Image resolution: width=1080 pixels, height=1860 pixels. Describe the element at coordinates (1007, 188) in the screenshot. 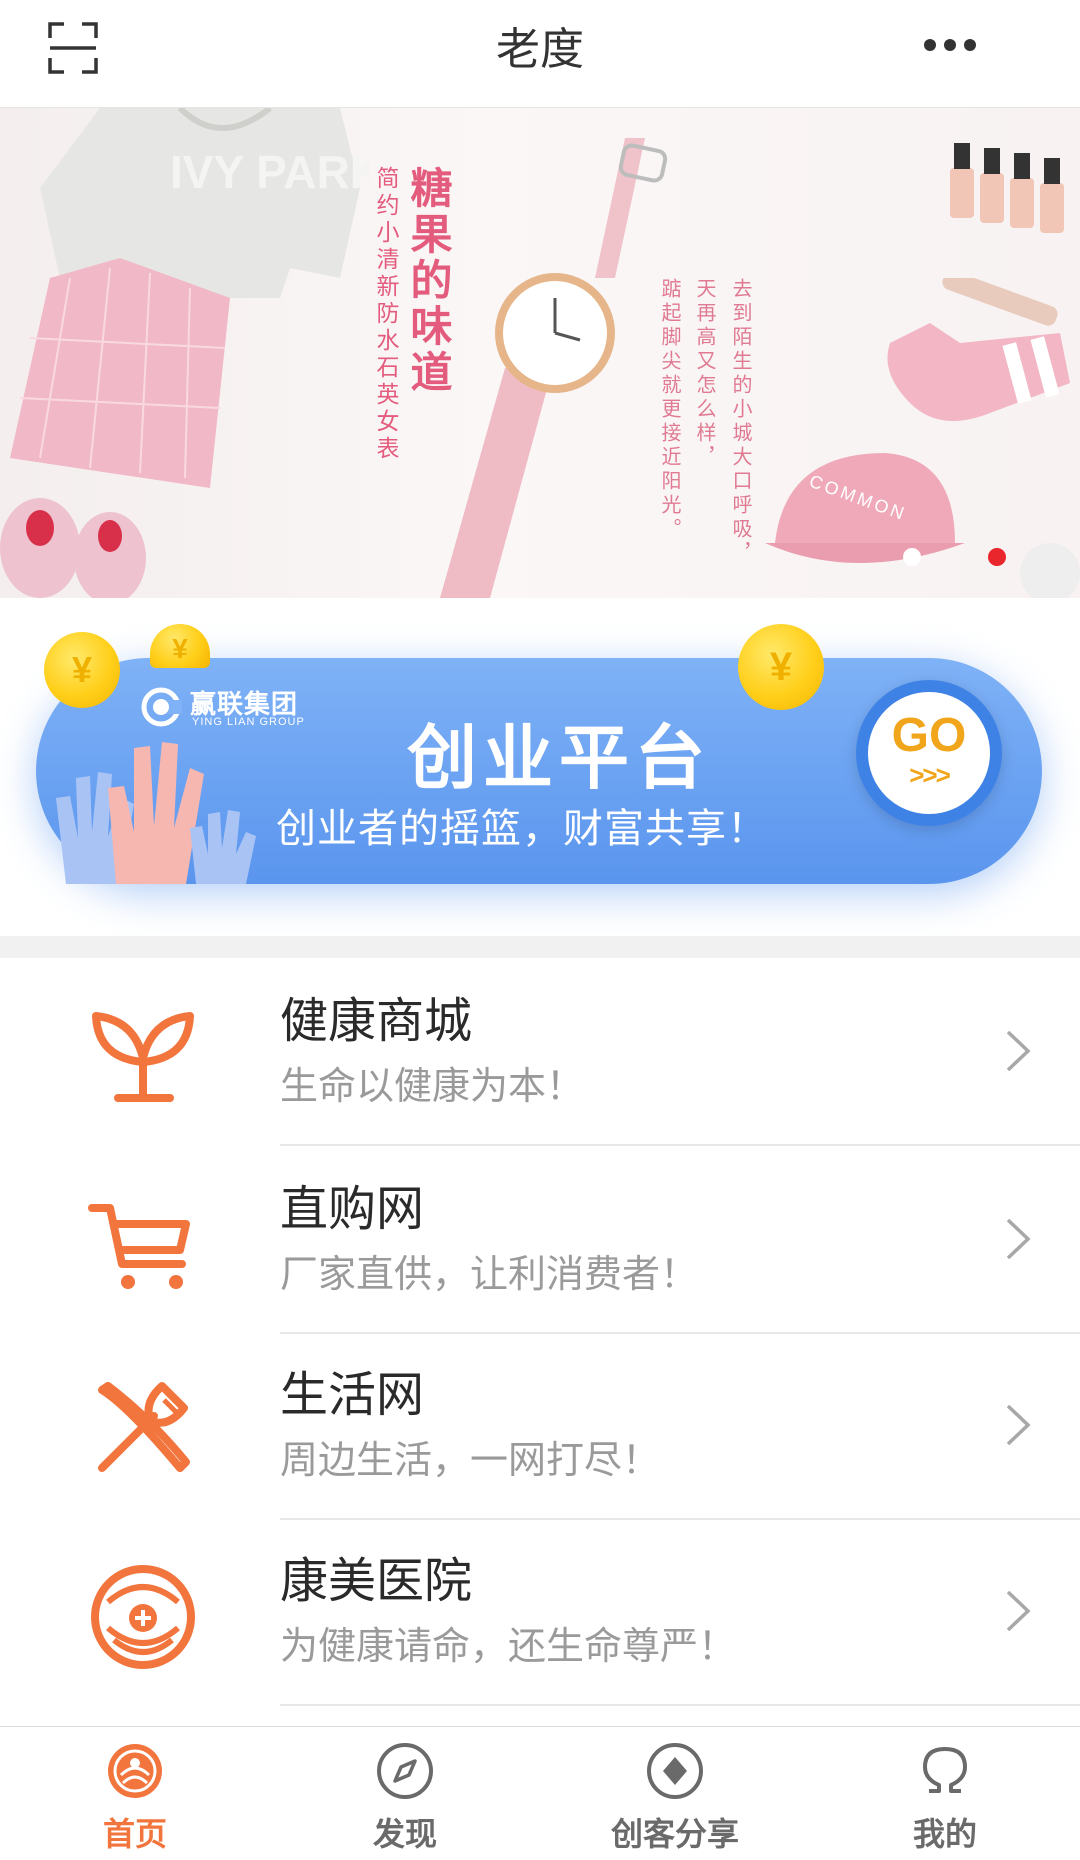

I see `nail-polish-image` at that location.